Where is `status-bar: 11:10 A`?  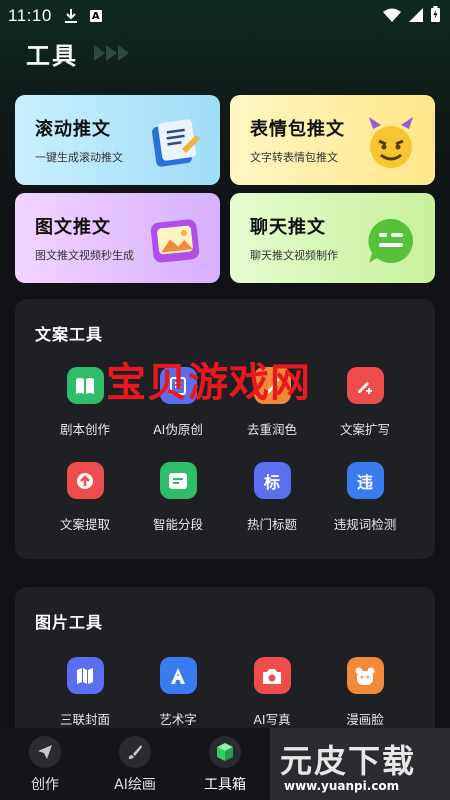 status-bar: 11:10 A is located at coordinates (225, 16).